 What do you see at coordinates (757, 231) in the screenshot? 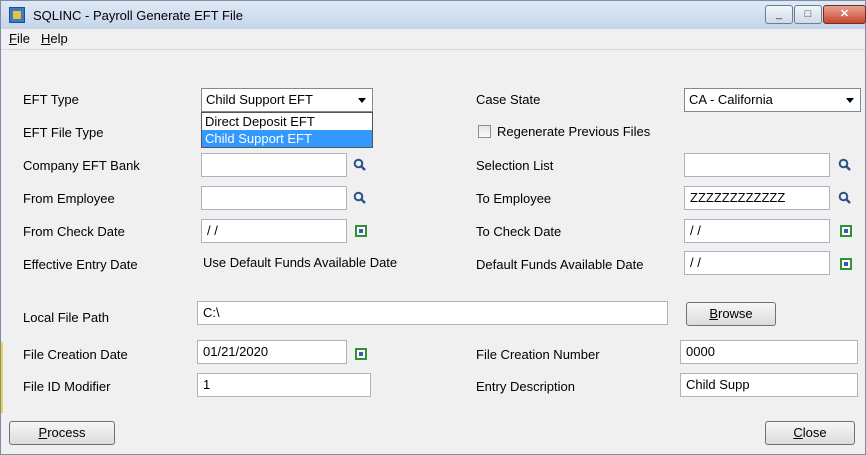
I see `to-check-date-field: / /` at bounding box center [757, 231].